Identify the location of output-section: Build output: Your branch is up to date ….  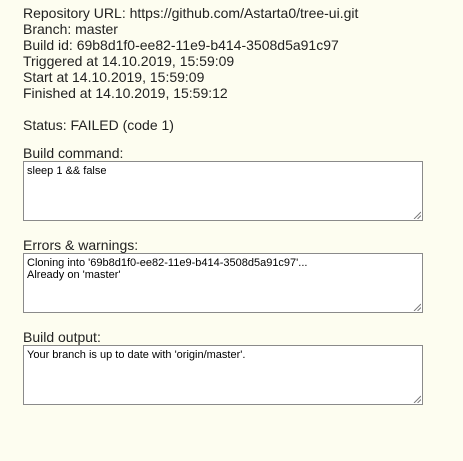
(223, 367).